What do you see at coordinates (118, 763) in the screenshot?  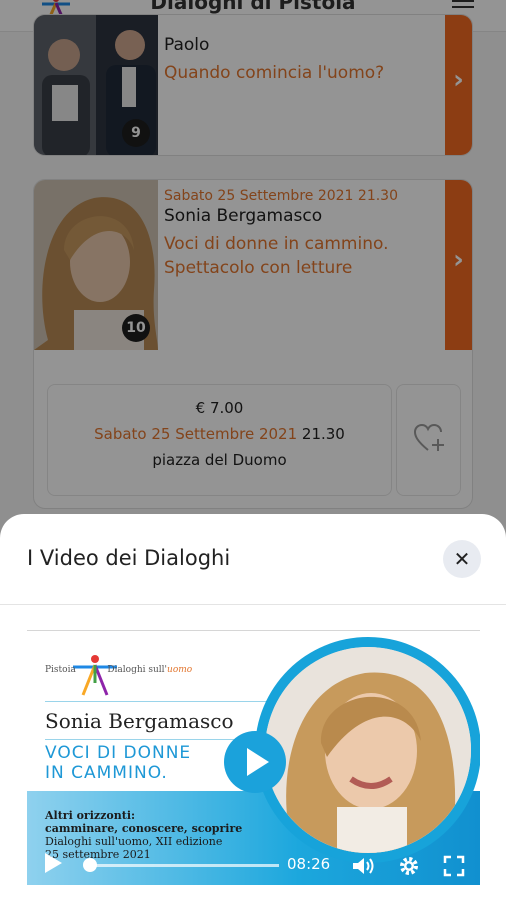 I see `video-title: VOCI DI DONNE IN CAMMINO.` at bounding box center [118, 763].